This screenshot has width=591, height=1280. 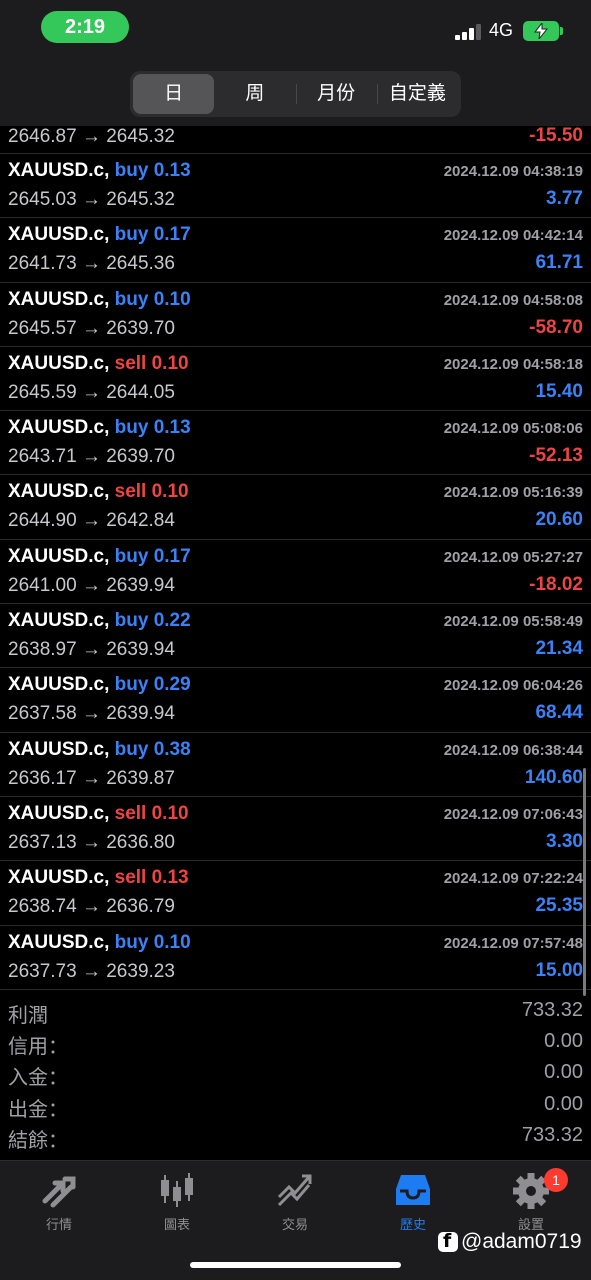 I want to click on account-summary: 利潤 733.32 信用： 0.00 入金： 0.00 出金： 0.00 結餘： 733.32, so click(x=295, y=1074).